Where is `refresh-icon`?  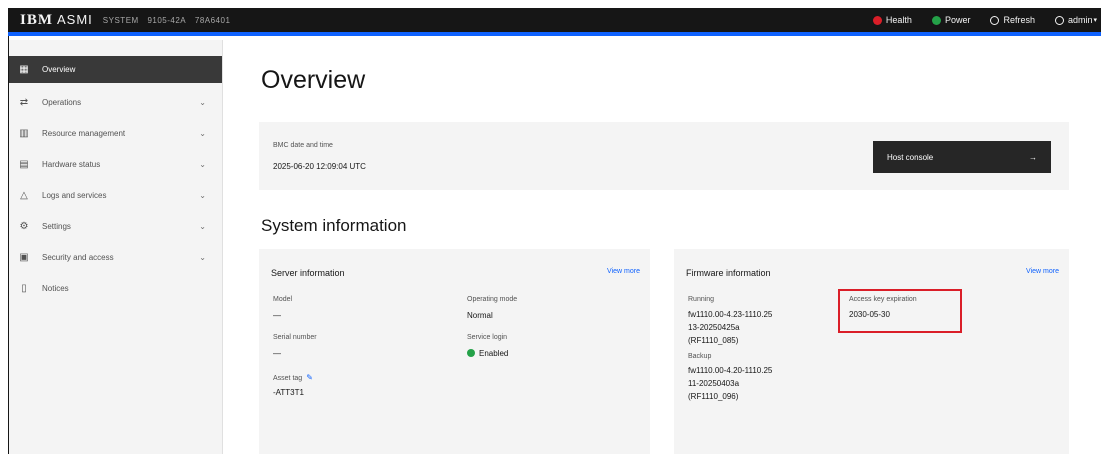 refresh-icon is located at coordinates (995, 20).